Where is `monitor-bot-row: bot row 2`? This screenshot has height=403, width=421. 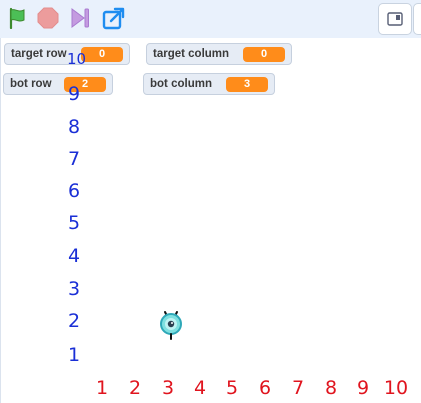 monitor-bot-row: bot row 2 is located at coordinates (58, 84).